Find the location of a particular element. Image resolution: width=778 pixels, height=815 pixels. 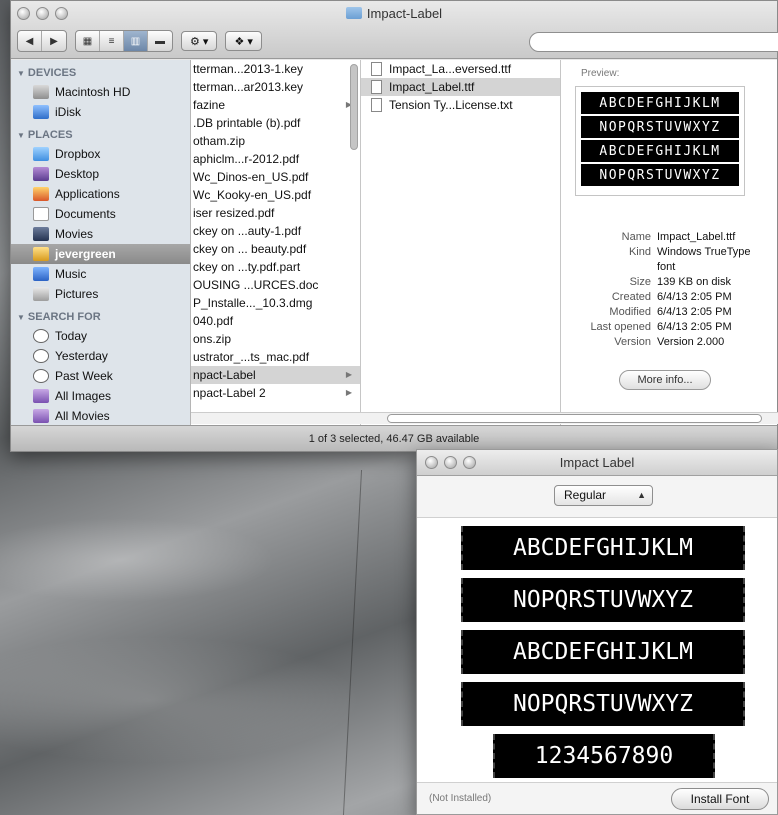

vertical-scrollbar is located at coordinates (354, 107).